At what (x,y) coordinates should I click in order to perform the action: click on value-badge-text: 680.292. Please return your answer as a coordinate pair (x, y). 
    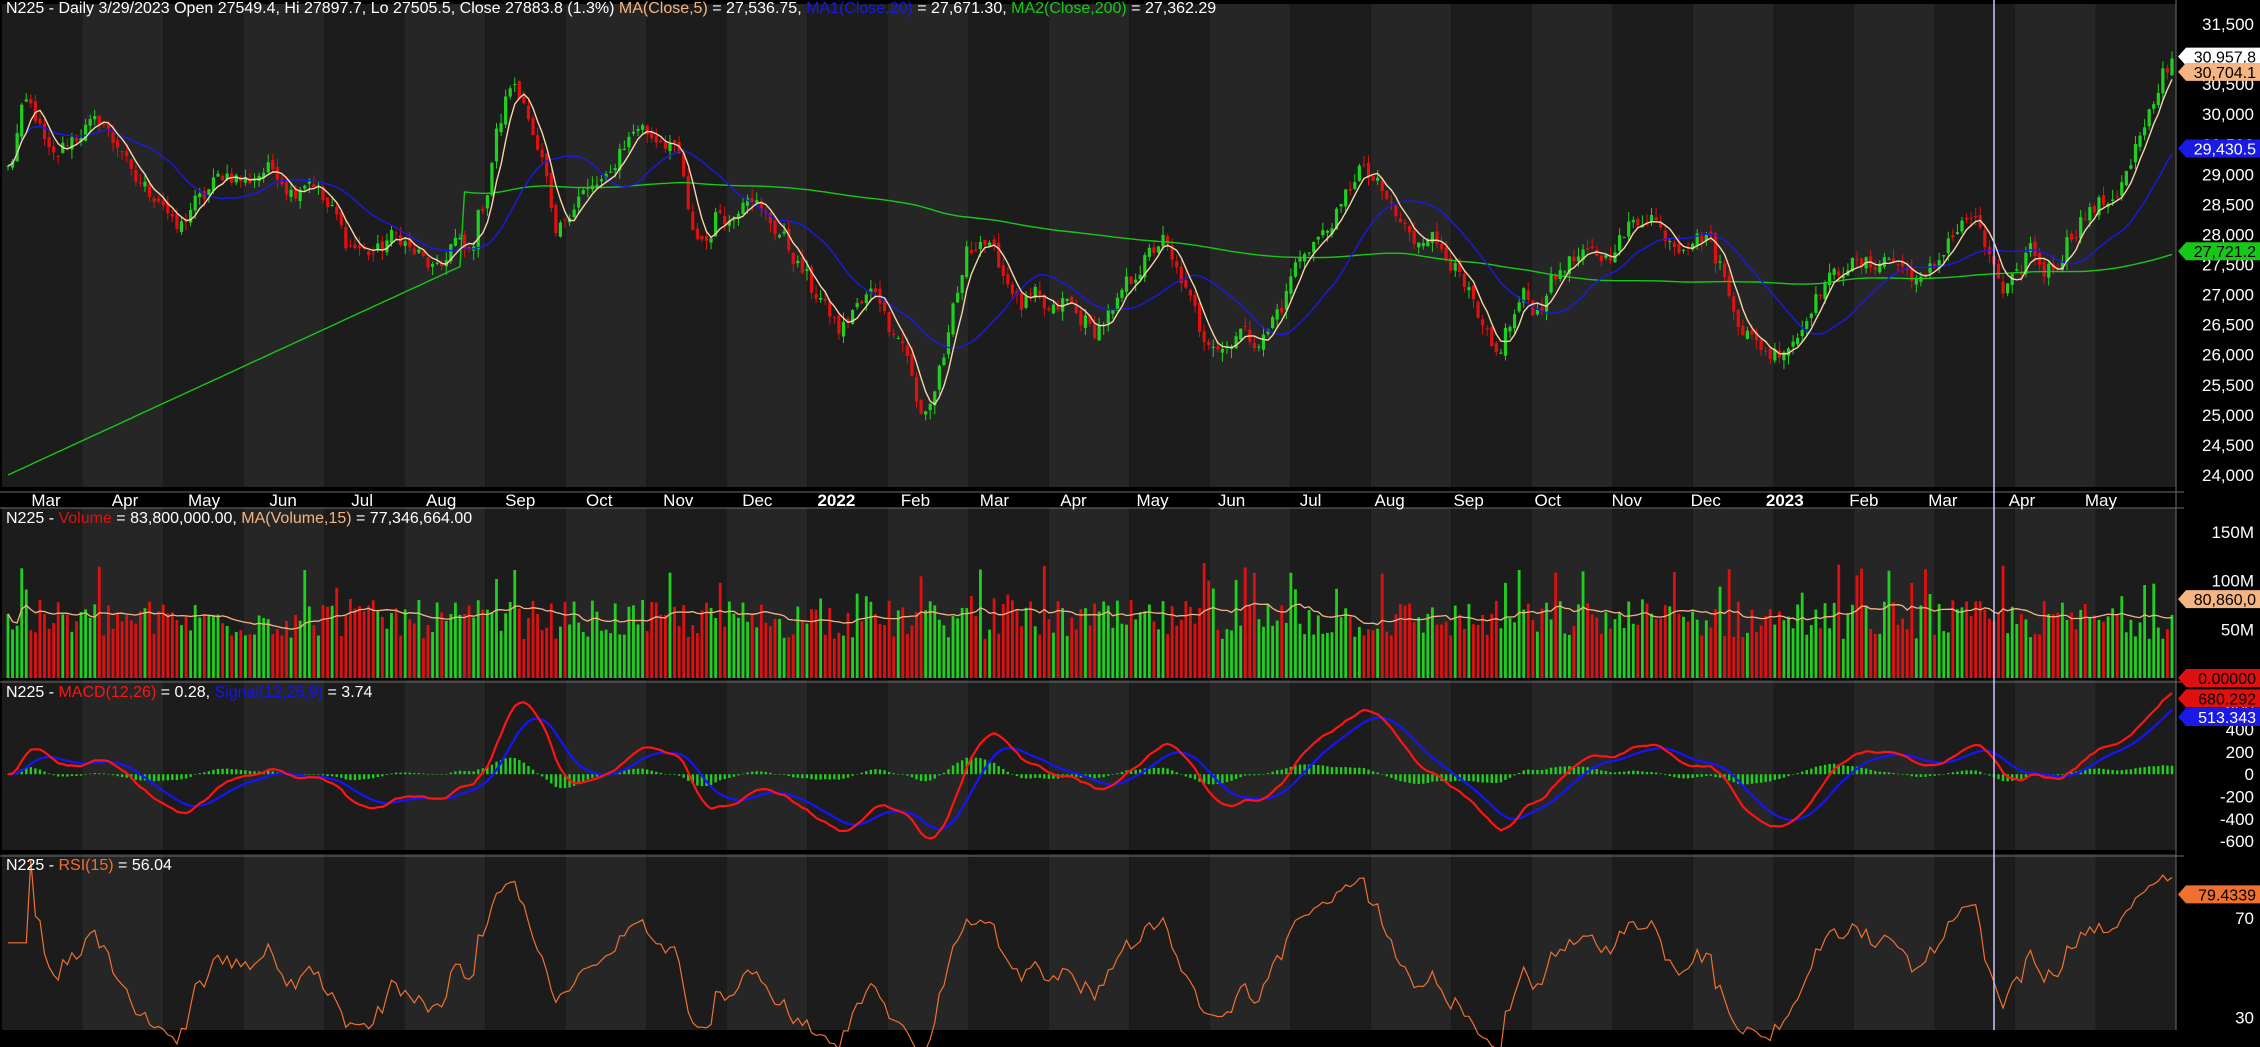
    Looking at the image, I should click on (2227, 699).